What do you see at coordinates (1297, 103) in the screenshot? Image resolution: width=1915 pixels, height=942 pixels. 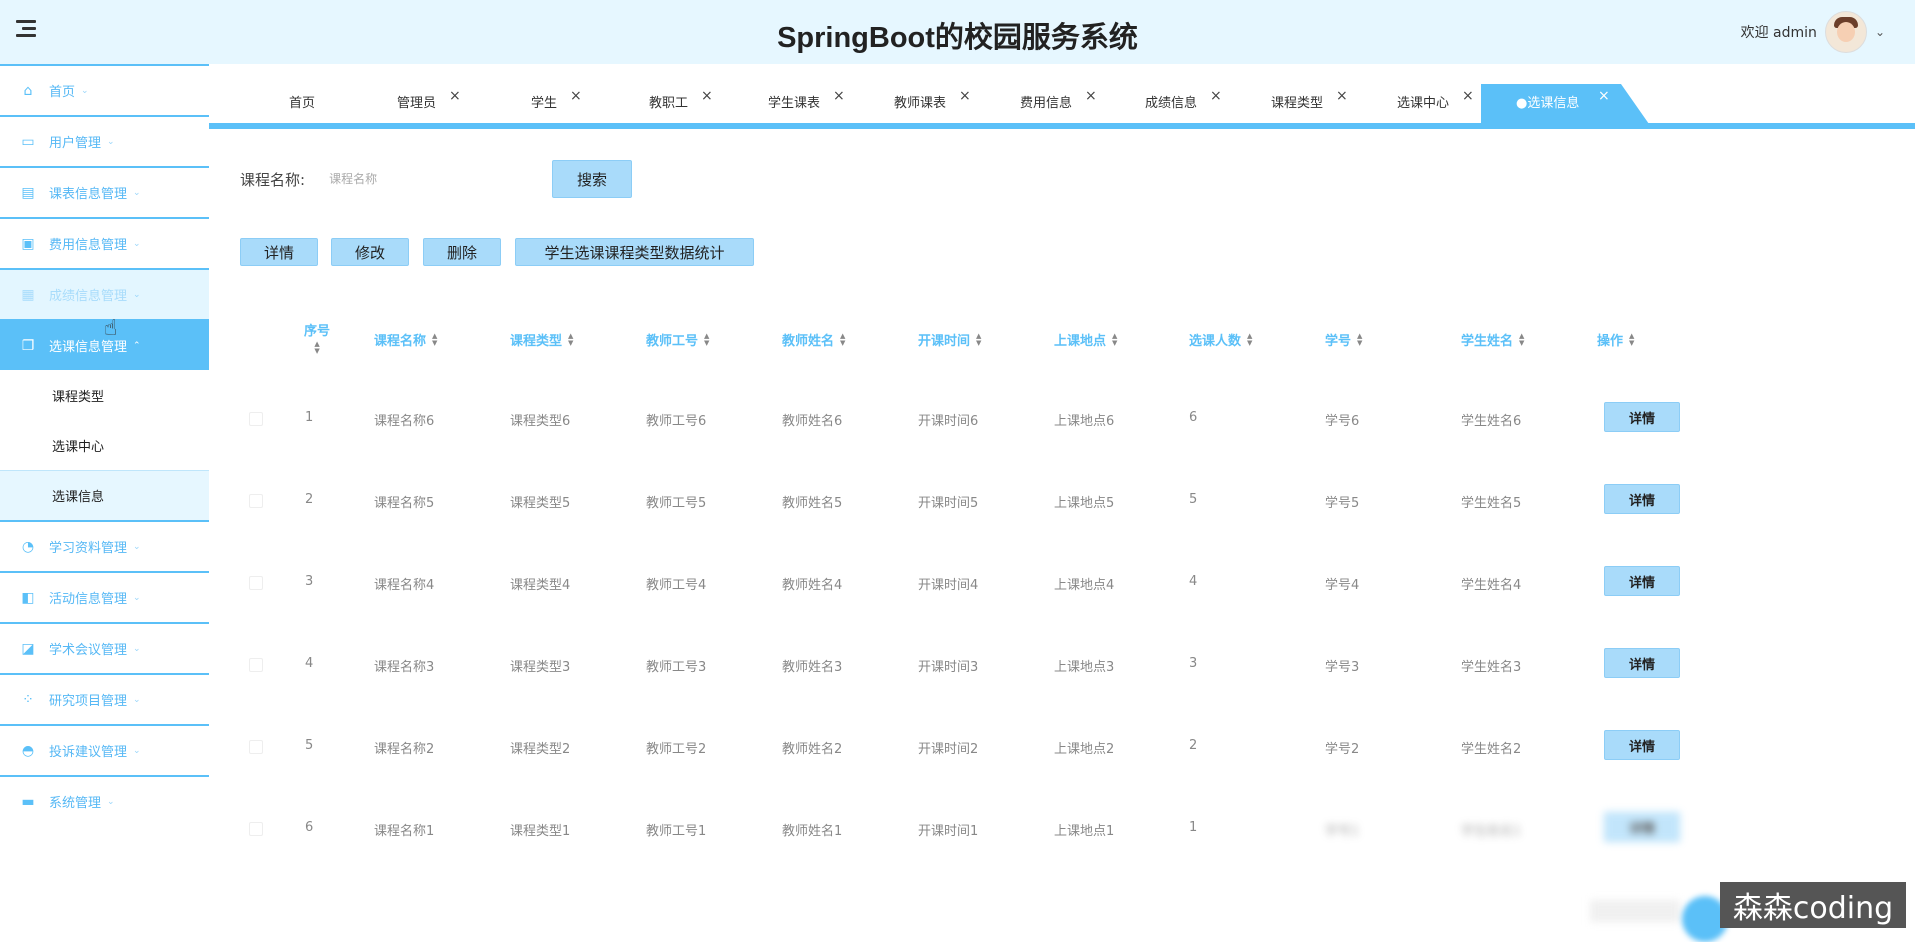 I see `tab-label: 课程类型` at bounding box center [1297, 103].